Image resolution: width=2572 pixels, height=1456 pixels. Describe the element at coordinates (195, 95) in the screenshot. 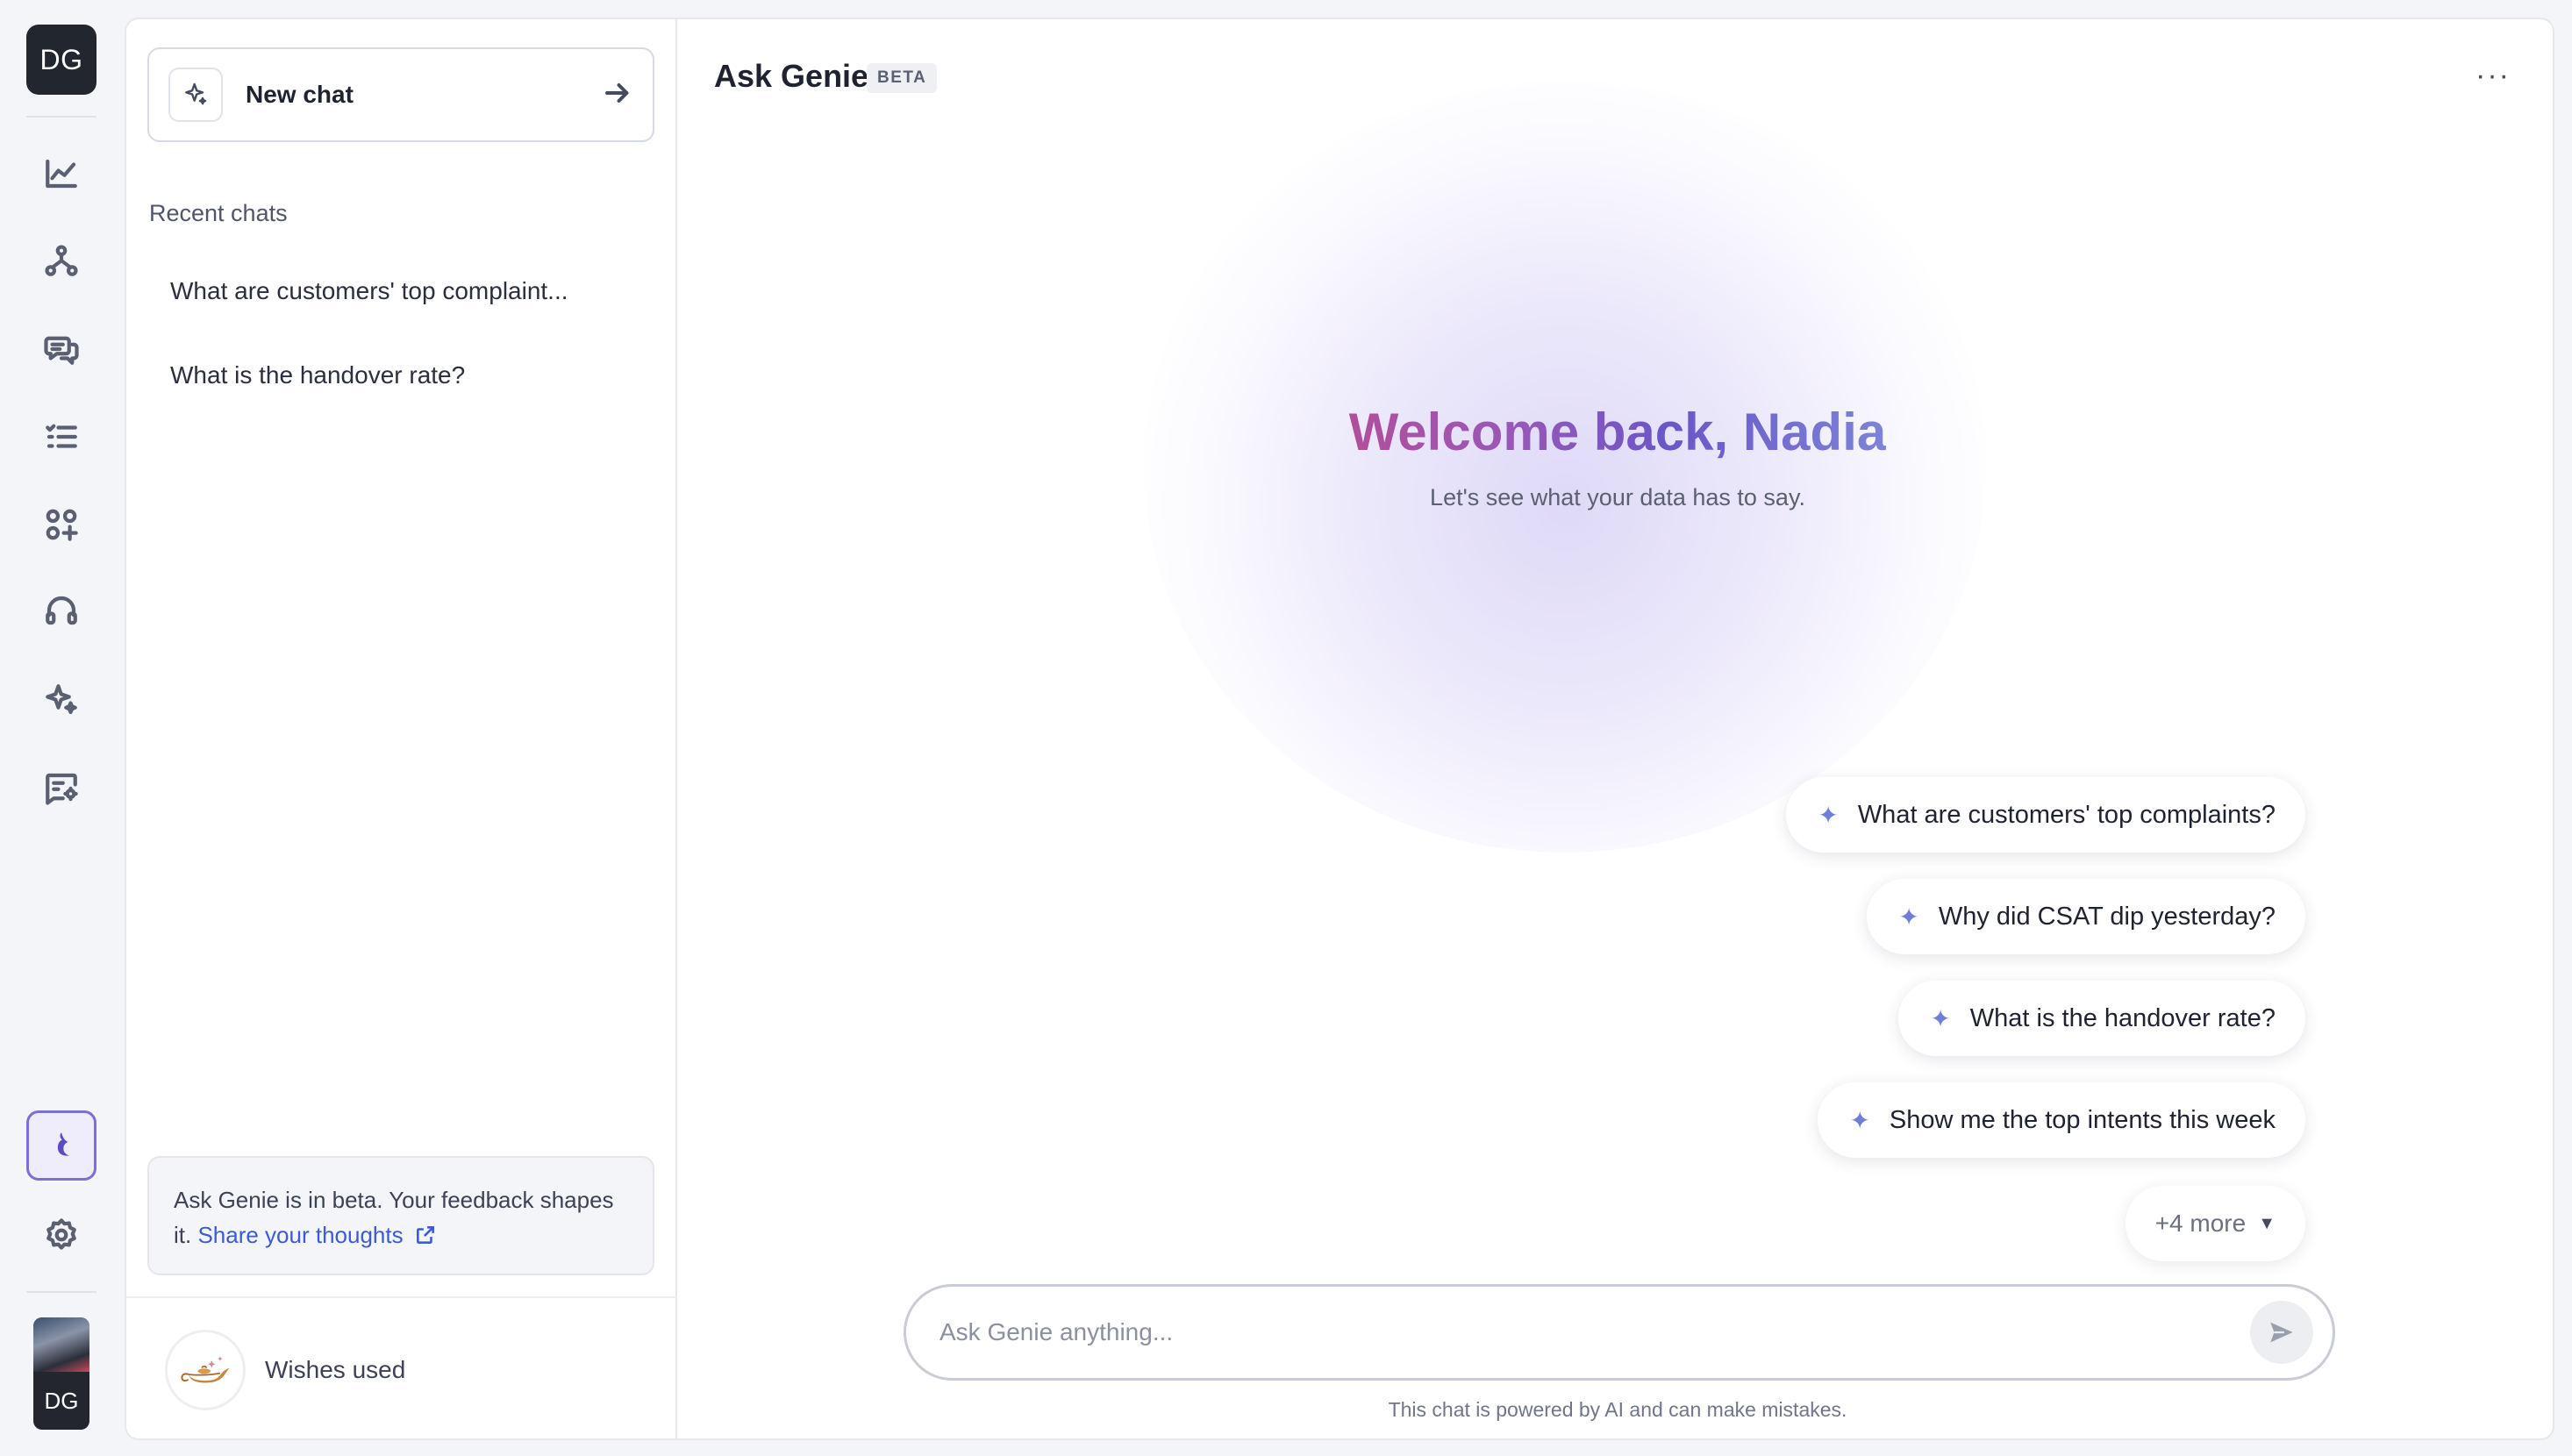

I see `sparkle-icon` at that location.